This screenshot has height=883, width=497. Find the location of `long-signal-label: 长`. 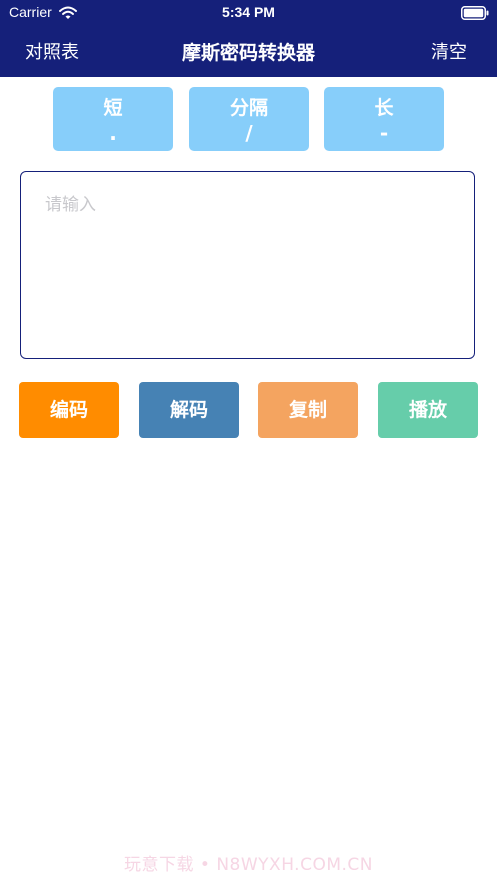

long-signal-label: 长 is located at coordinates (384, 108).